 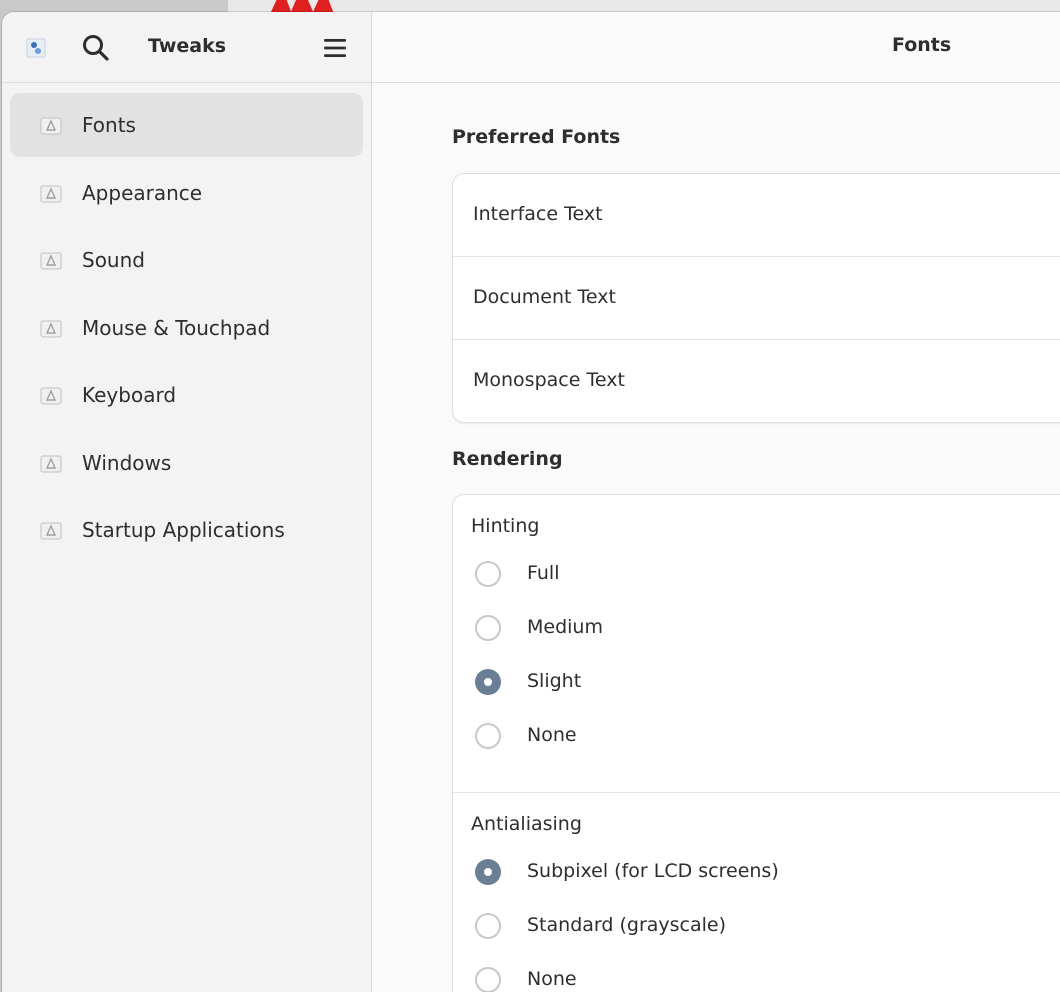 What do you see at coordinates (756, 215) in the screenshot?
I see `interface-text-row: Interface Text` at bounding box center [756, 215].